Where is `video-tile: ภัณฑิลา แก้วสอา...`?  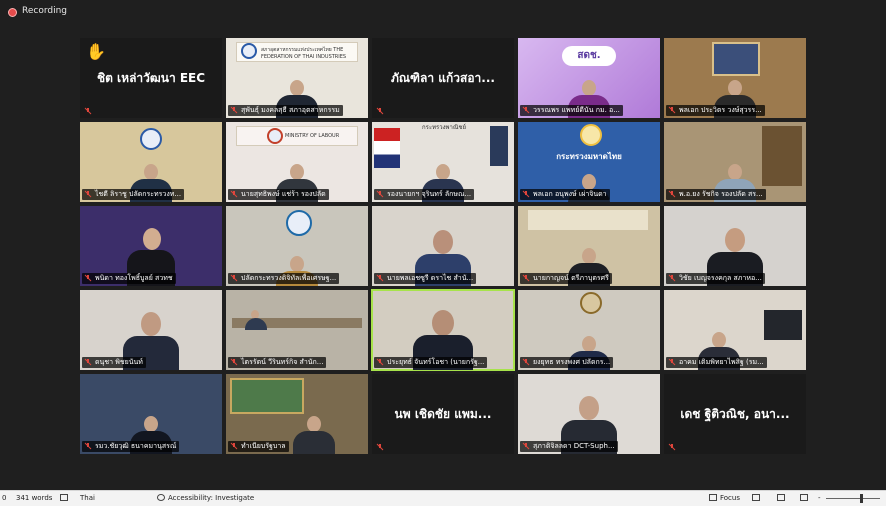
video-tile: ภัณฑิลา แก้วสอา... is located at coordinates (443, 78).